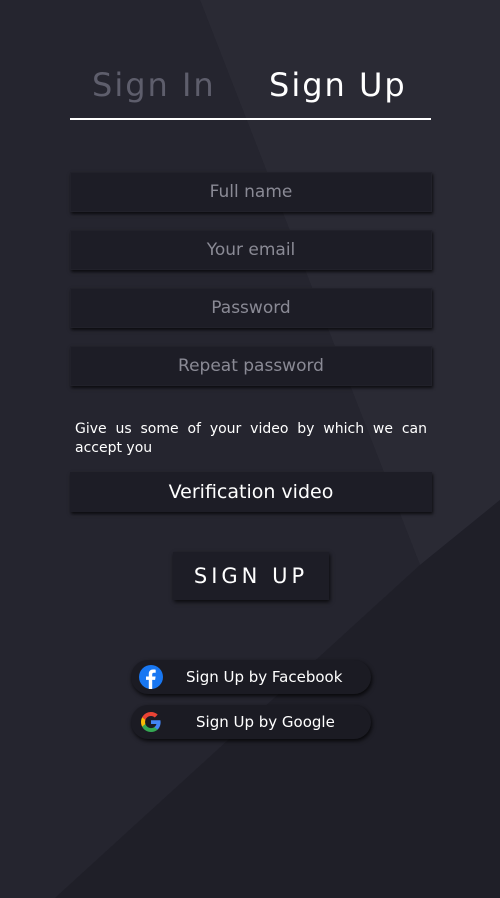 This screenshot has height=898, width=500. What do you see at coordinates (151, 677) in the screenshot?
I see `facebook-icon` at bounding box center [151, 677].